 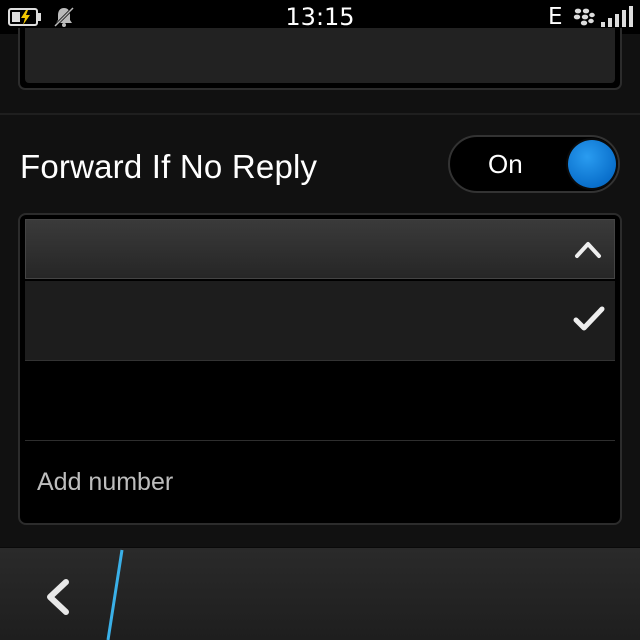 I want to click on toggle-state-label: On, so click(x=505, y=164).